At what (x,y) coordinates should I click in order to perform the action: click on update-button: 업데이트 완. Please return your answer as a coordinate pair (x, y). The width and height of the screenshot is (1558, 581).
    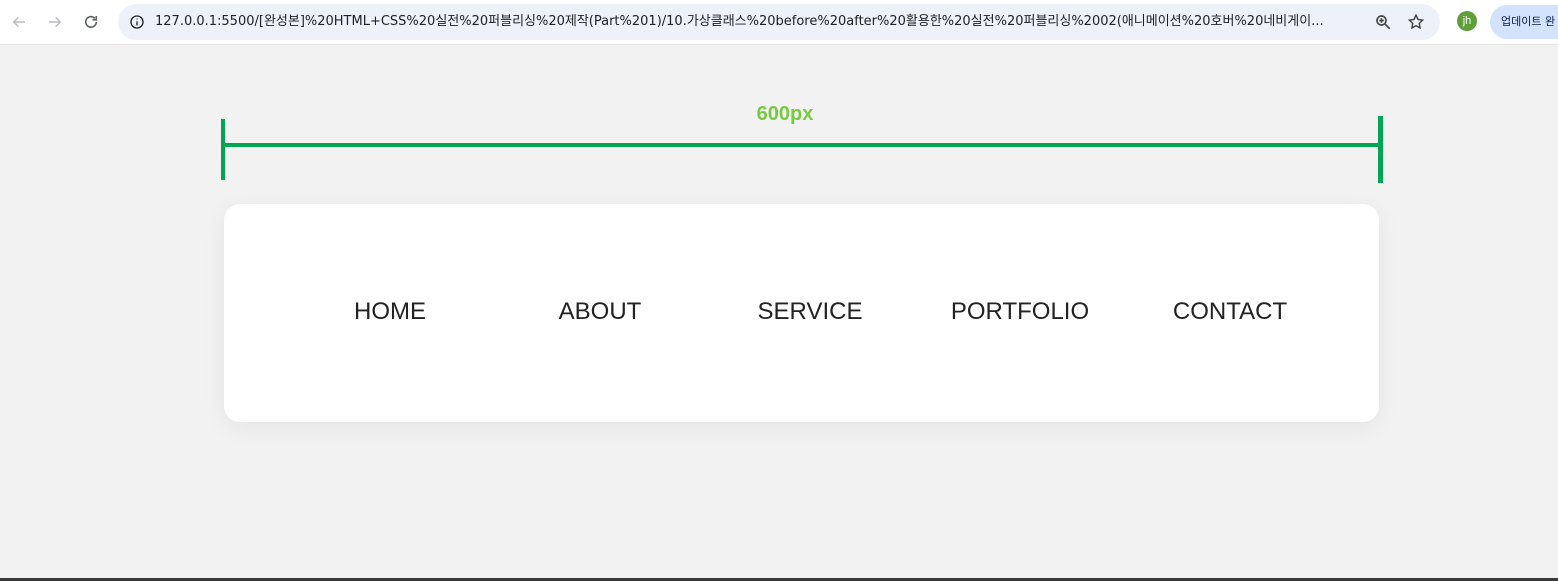
    Looking at the image, I should click on (1524, 22).